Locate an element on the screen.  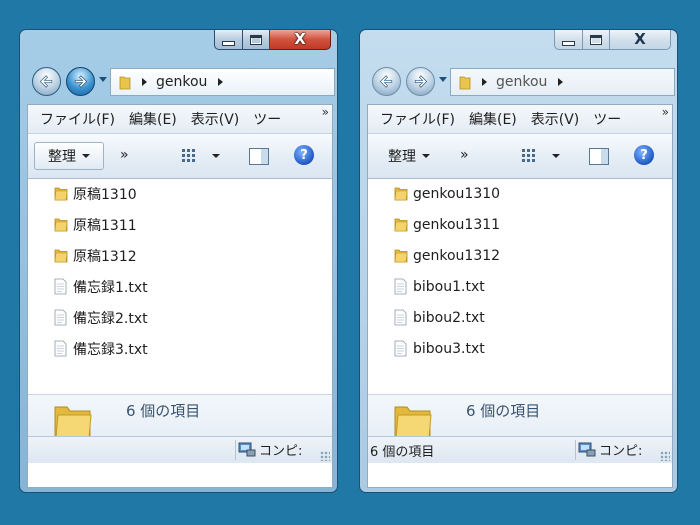
file-list-item: 備忘録2.txt is located at coordinates (180, 317).